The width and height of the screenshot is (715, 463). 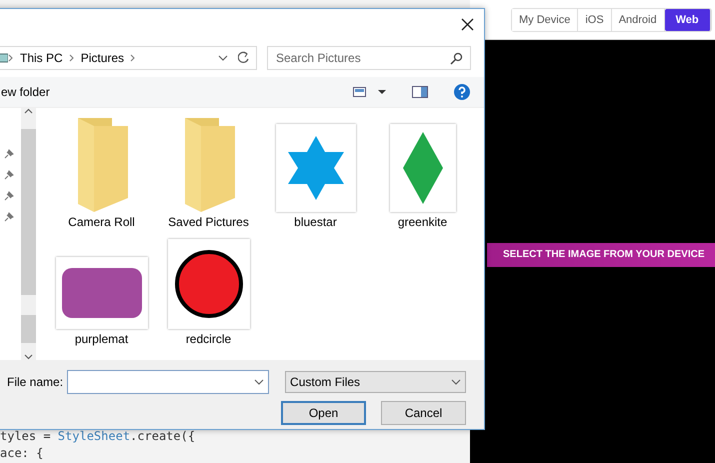 I want to click on field-label: File name:, so click(x=35, y=382).